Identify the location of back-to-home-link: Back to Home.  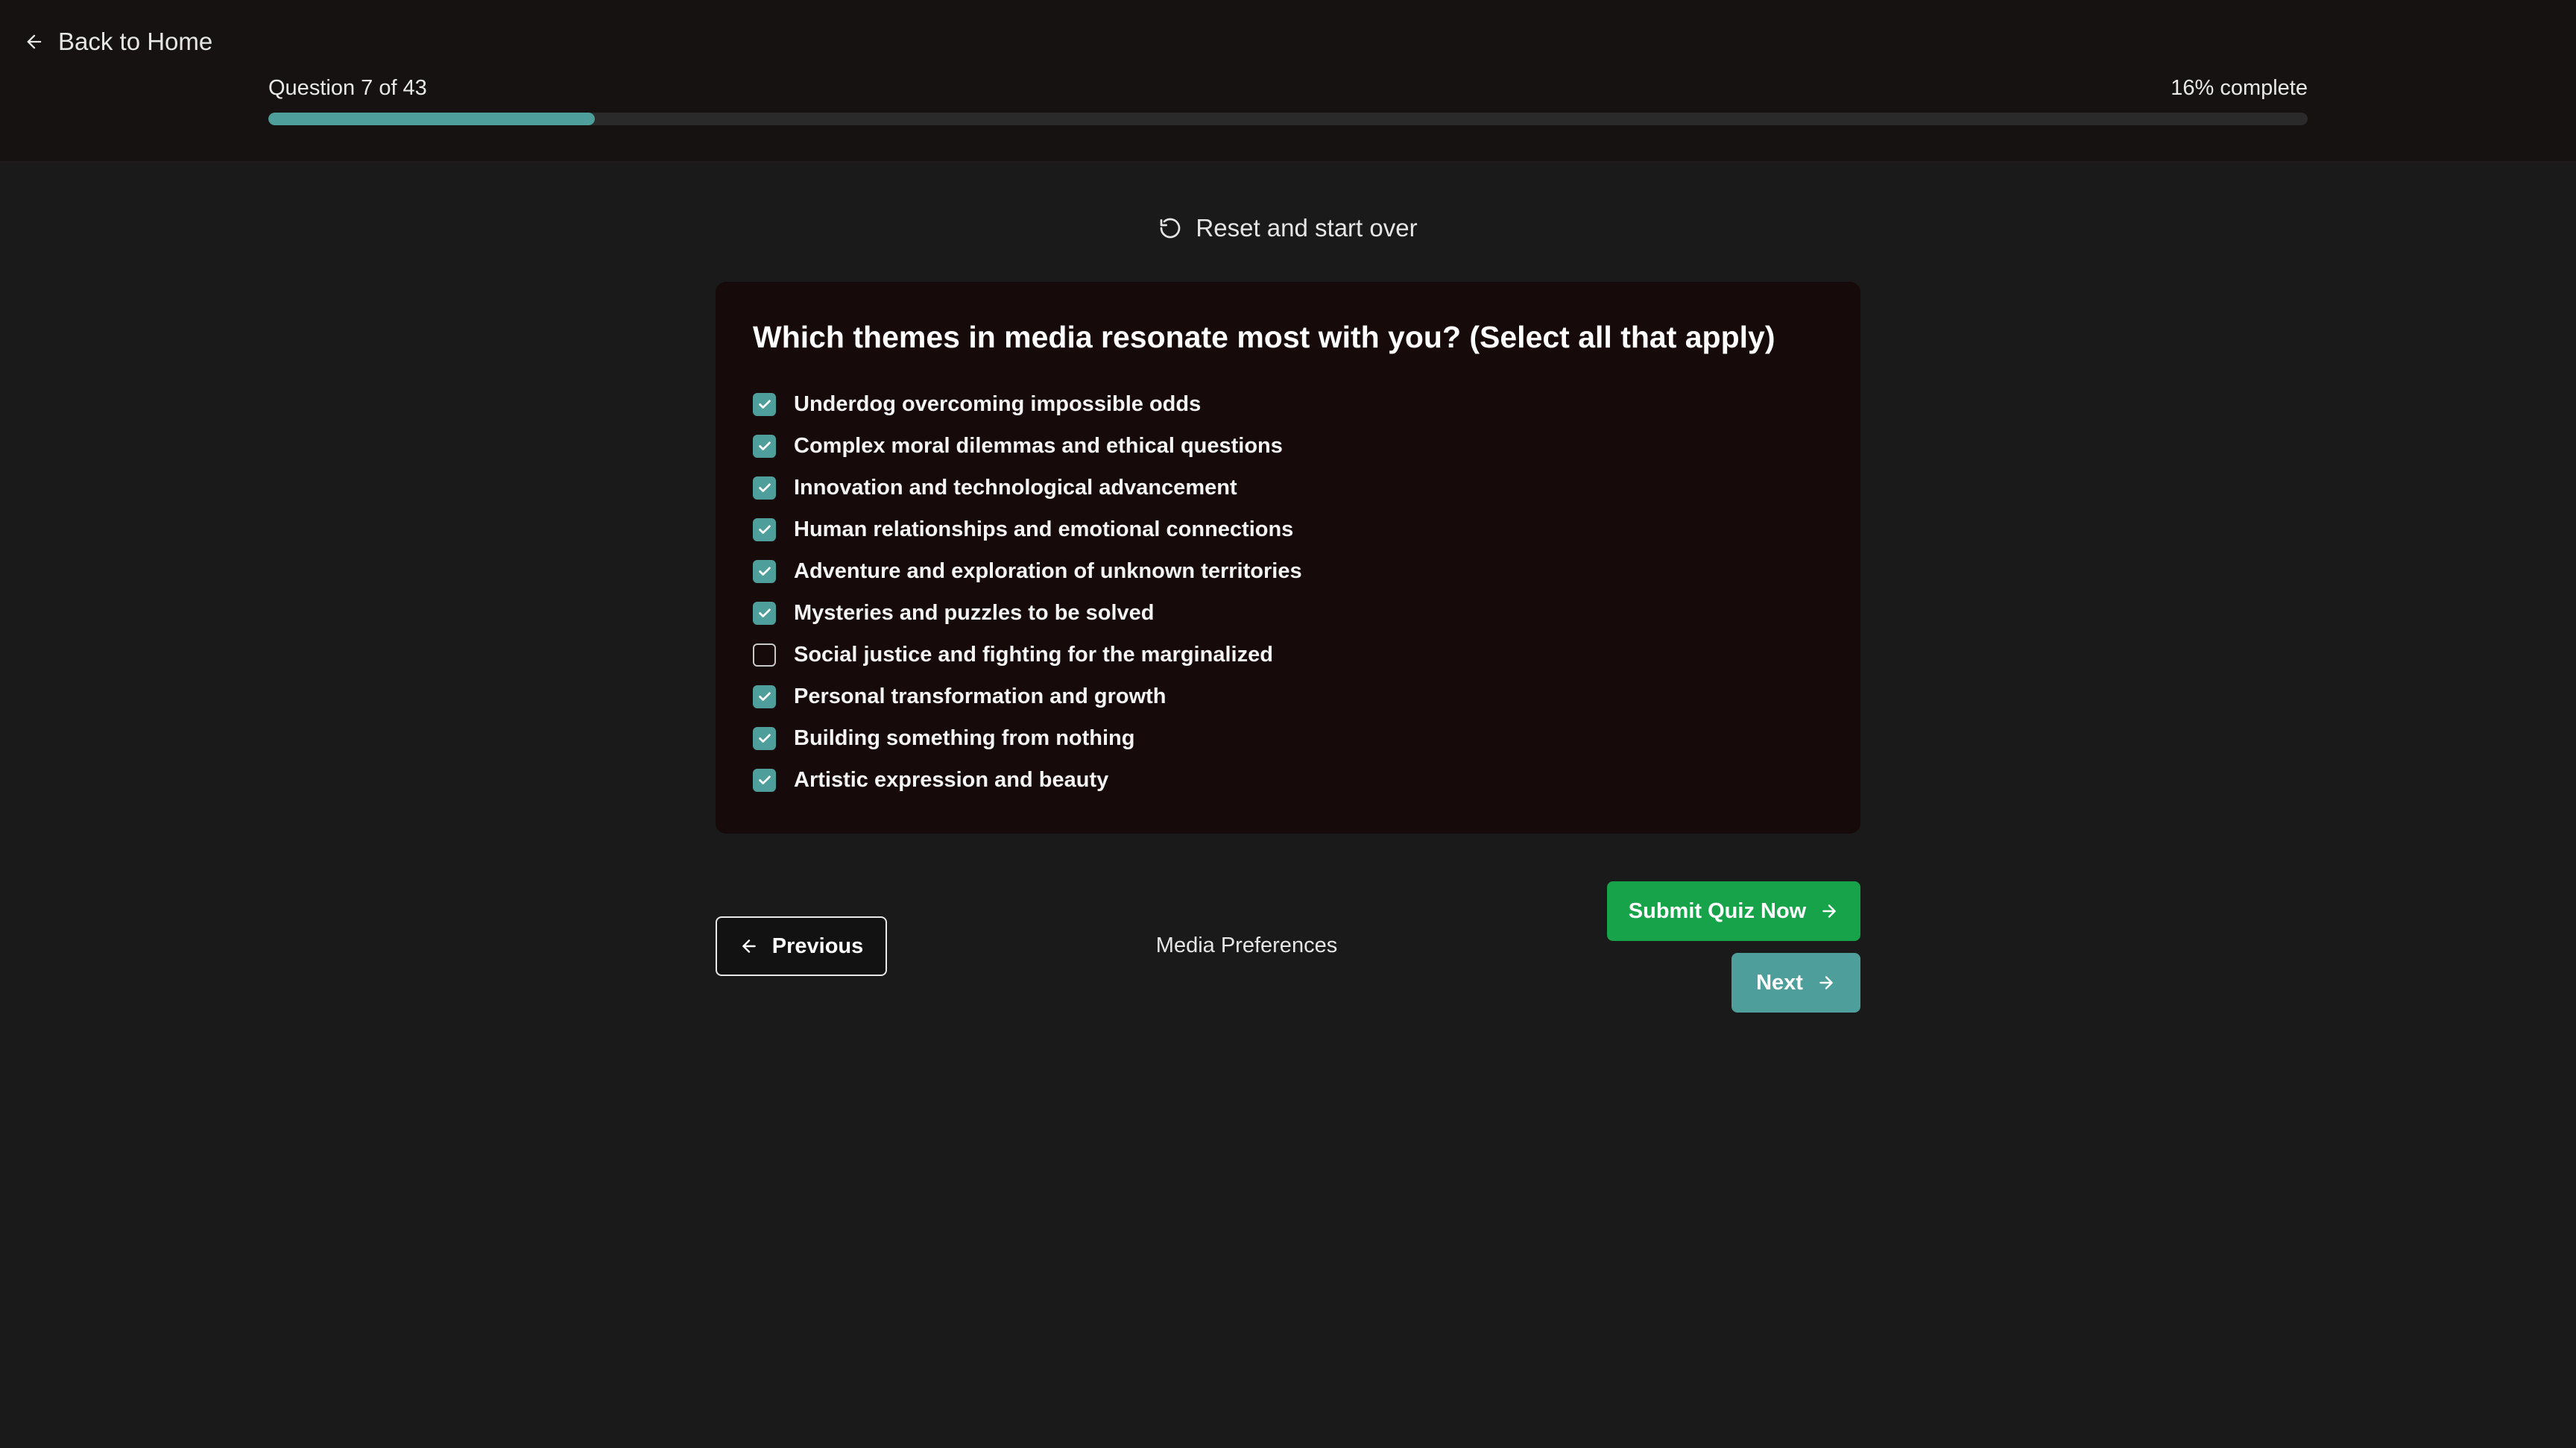
(118, 42).